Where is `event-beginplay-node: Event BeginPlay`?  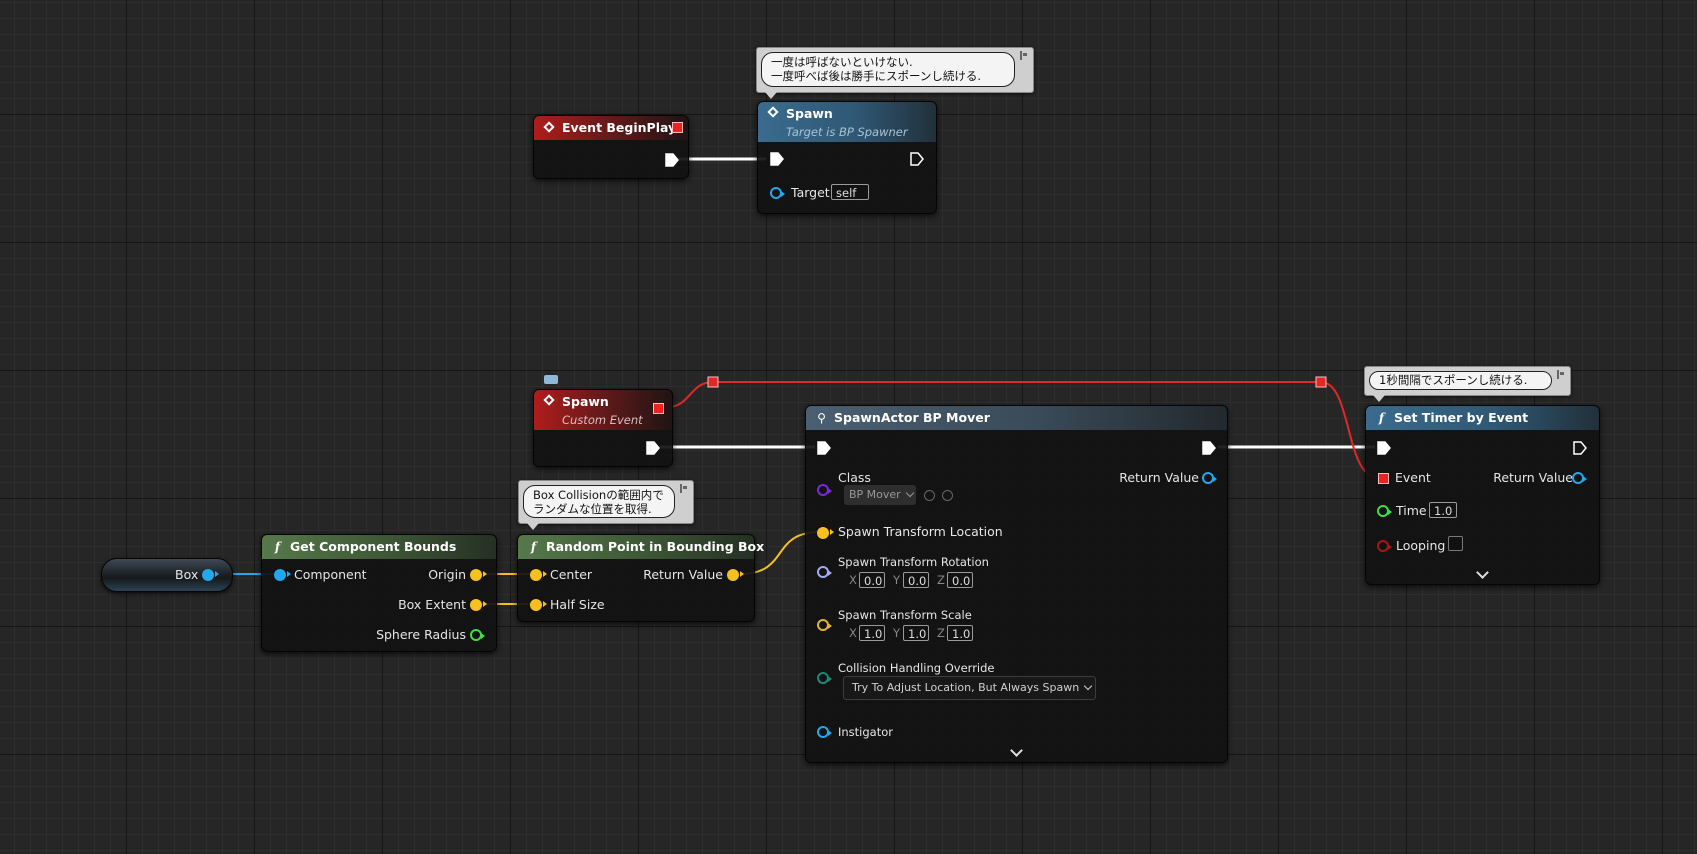 event-beginplay-node: Event BeginPlay is located at coordinates (611, 147).